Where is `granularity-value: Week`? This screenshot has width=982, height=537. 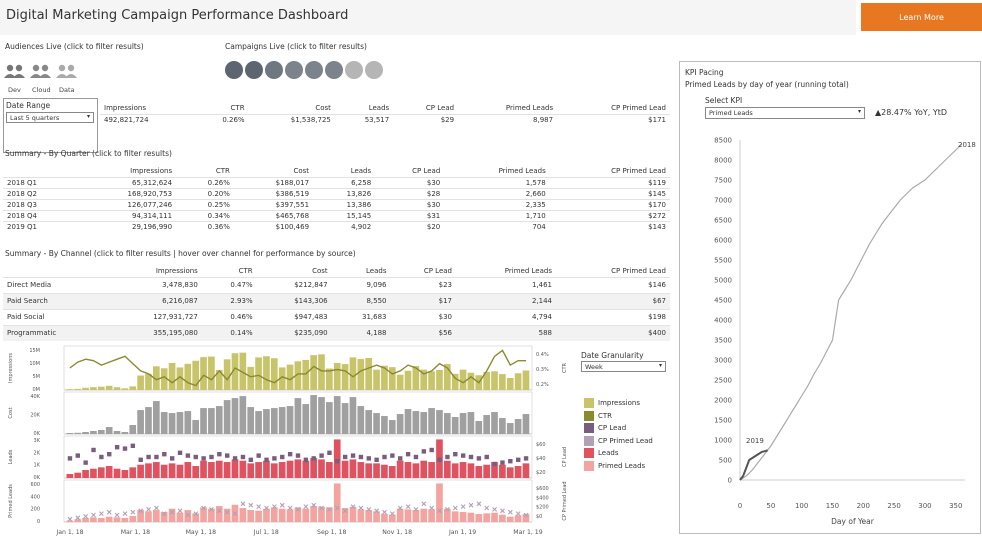 granularity-value: Week is located at coordinates (594, 367).